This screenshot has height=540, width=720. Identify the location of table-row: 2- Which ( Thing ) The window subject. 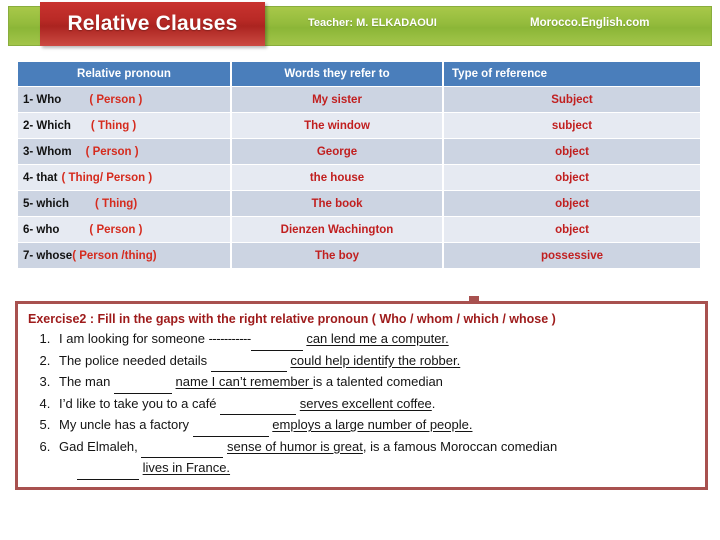
(359, 125).